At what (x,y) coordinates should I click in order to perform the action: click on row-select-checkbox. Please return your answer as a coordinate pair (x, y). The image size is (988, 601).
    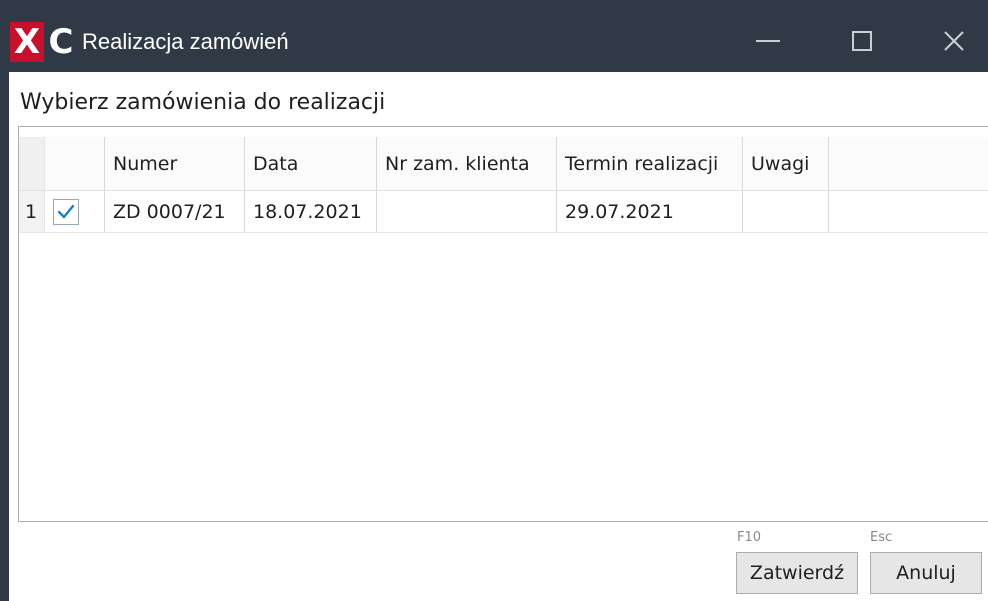
    Looking at the image, I should click on (66, 211).